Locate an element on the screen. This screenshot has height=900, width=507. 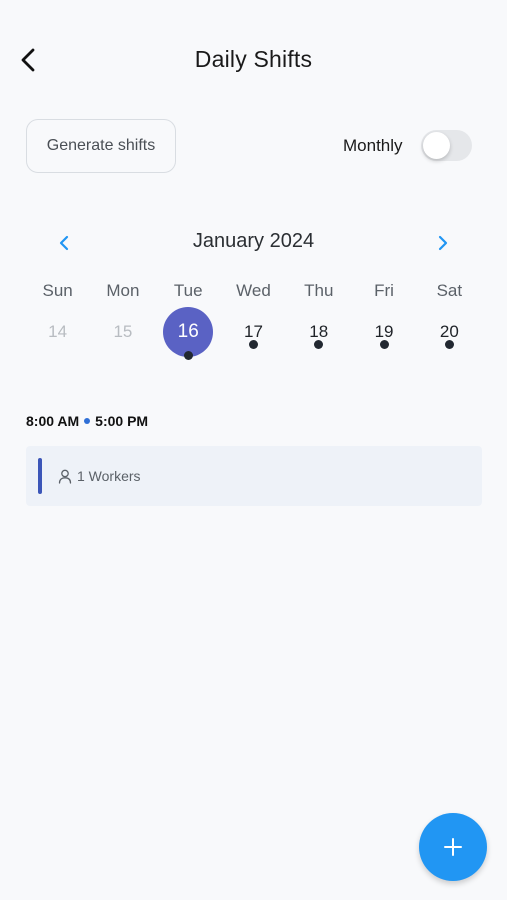
person-icon is located at coordinates (65, 476).